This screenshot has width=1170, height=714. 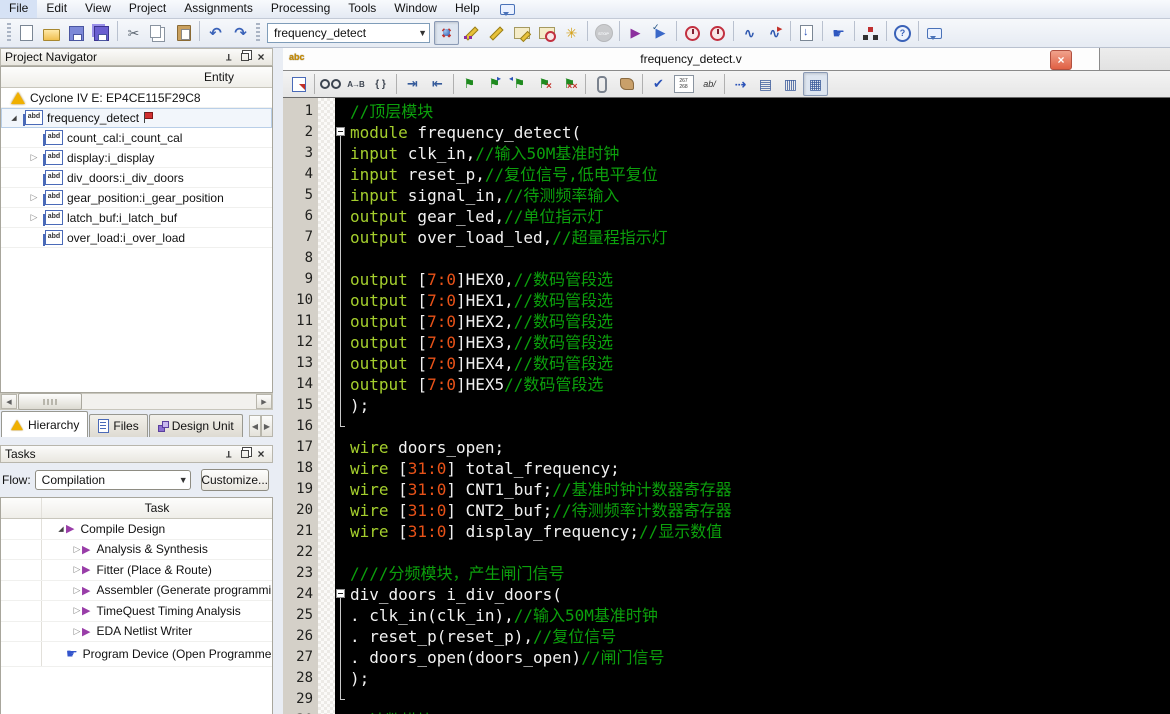 I want to click on flow-combobox: Compilation ▼, so click(x=112, y=480).